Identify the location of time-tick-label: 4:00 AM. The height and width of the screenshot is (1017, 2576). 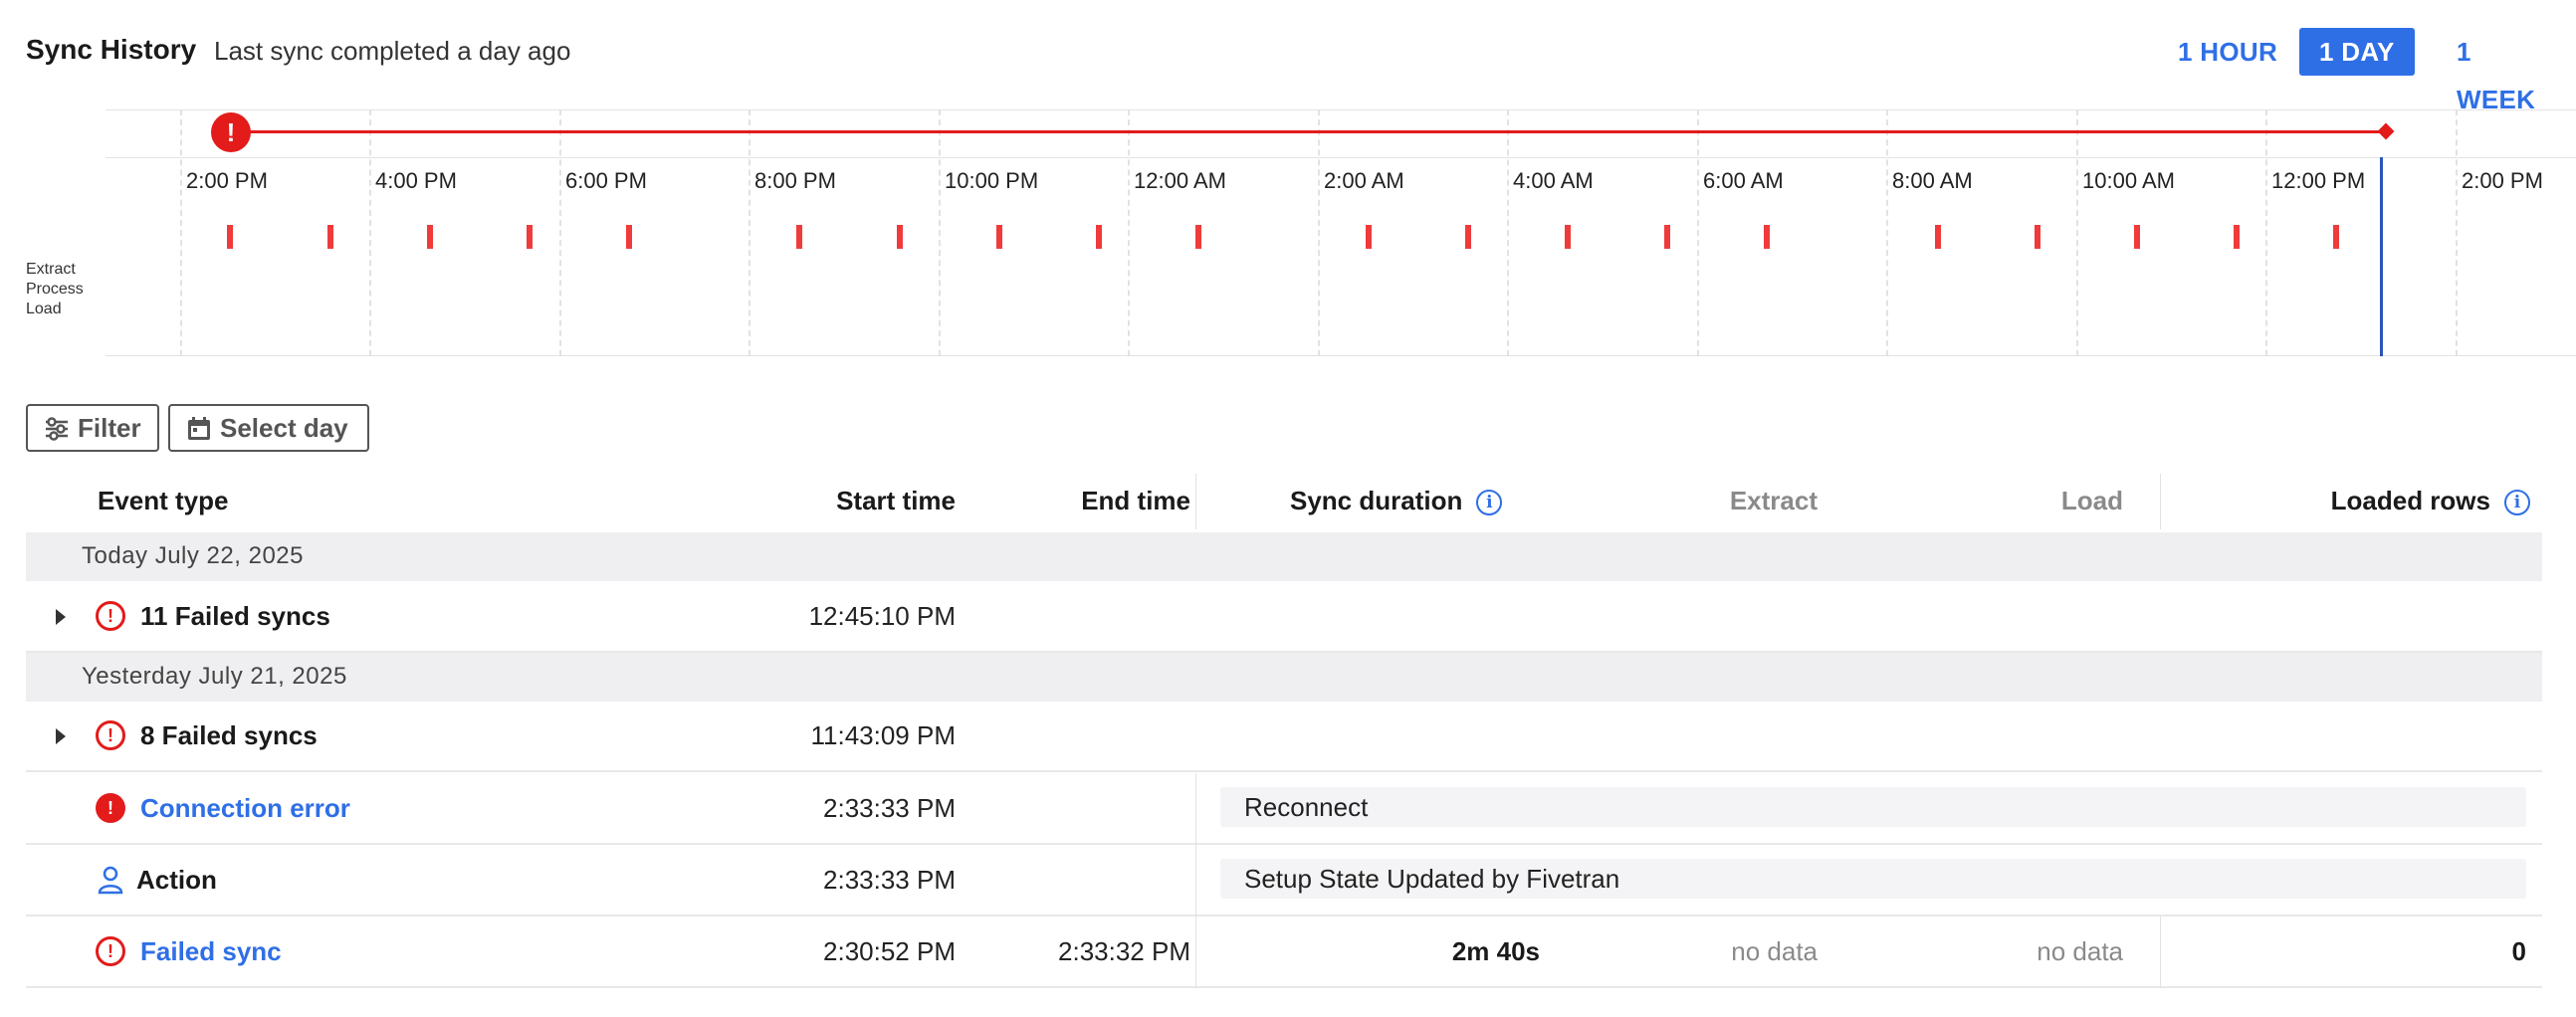
(1553, 180).